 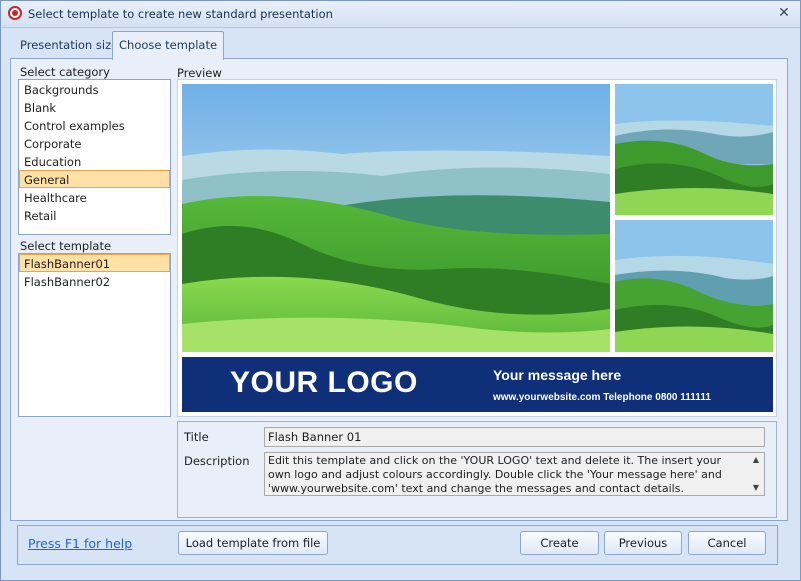 I want to click on category-item: Control examples, so click(x=94, y=125).